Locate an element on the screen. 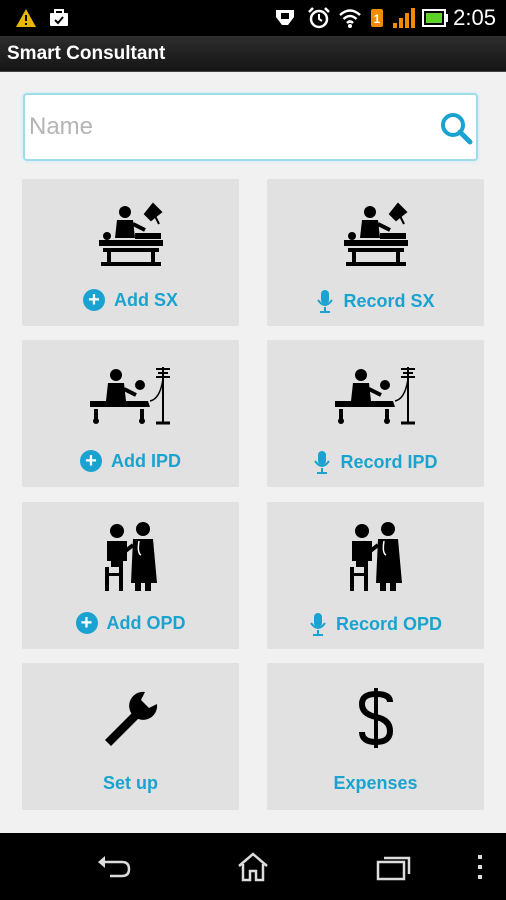 Image resolution: width=506 pixels, height=900 pixels. signal-icon is located at coordinates (404, 18).